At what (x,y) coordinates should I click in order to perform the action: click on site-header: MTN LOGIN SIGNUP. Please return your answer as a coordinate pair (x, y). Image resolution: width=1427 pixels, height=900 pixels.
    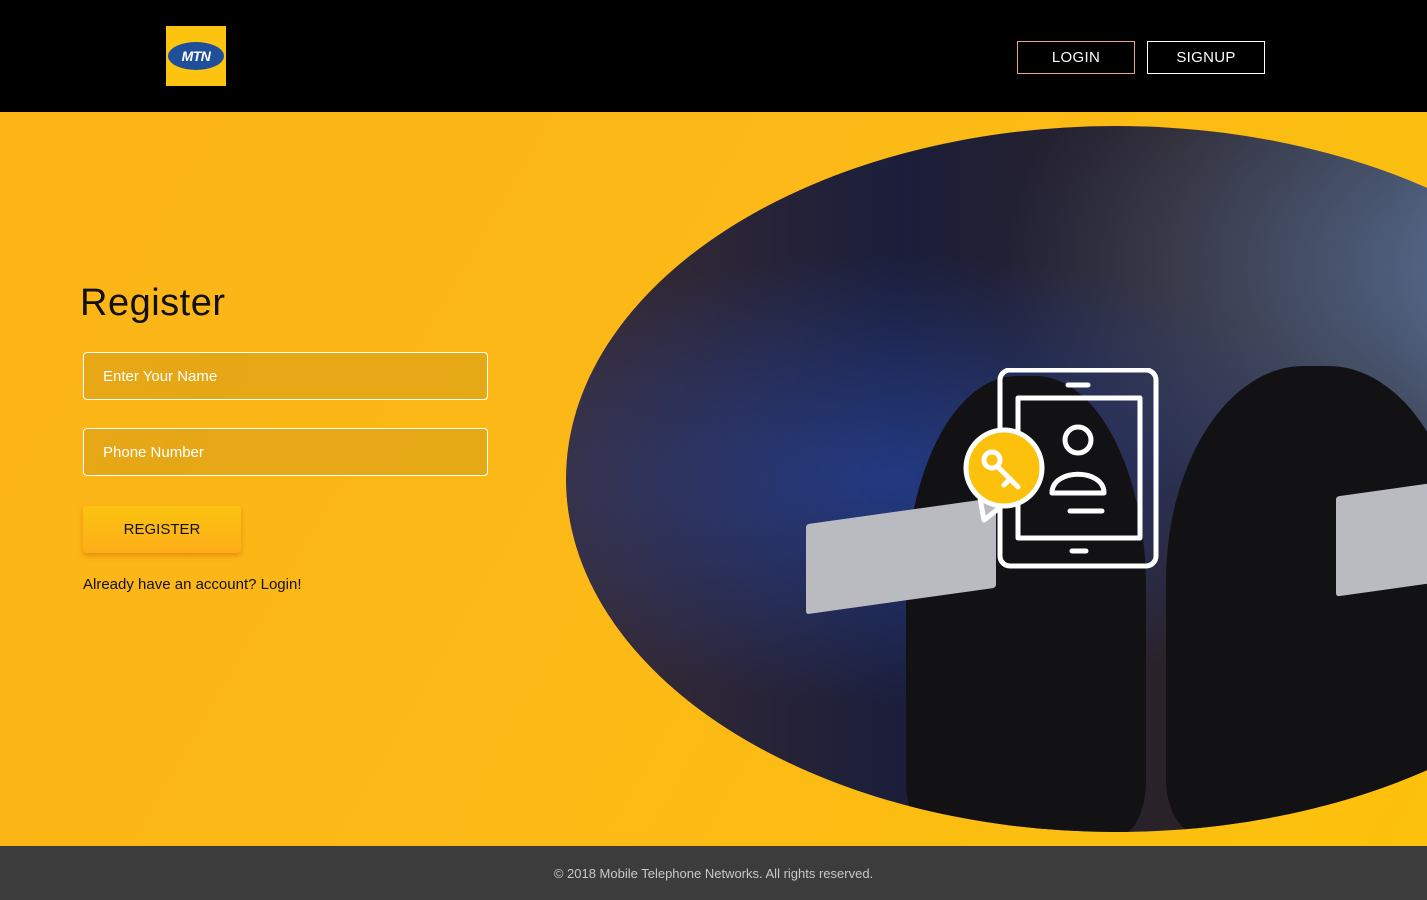
    Looking at the image, I should click on (713, 56).